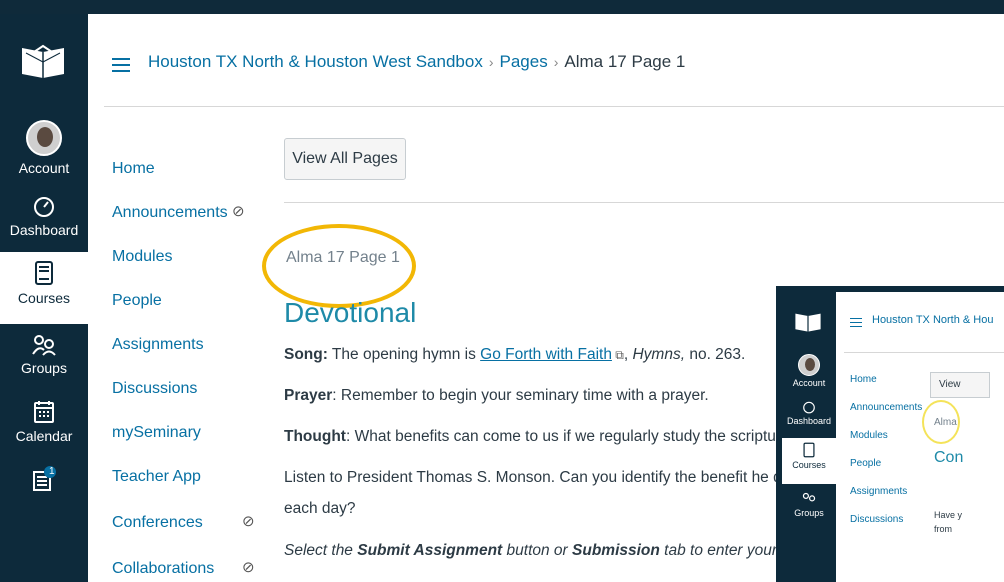 This screenshot has height=582, width=1004. What do you see at coordinates (879, 491) in the screenshot?
I see `overlay-course-nav-item: Assignments` at bounding box center [879, 491].